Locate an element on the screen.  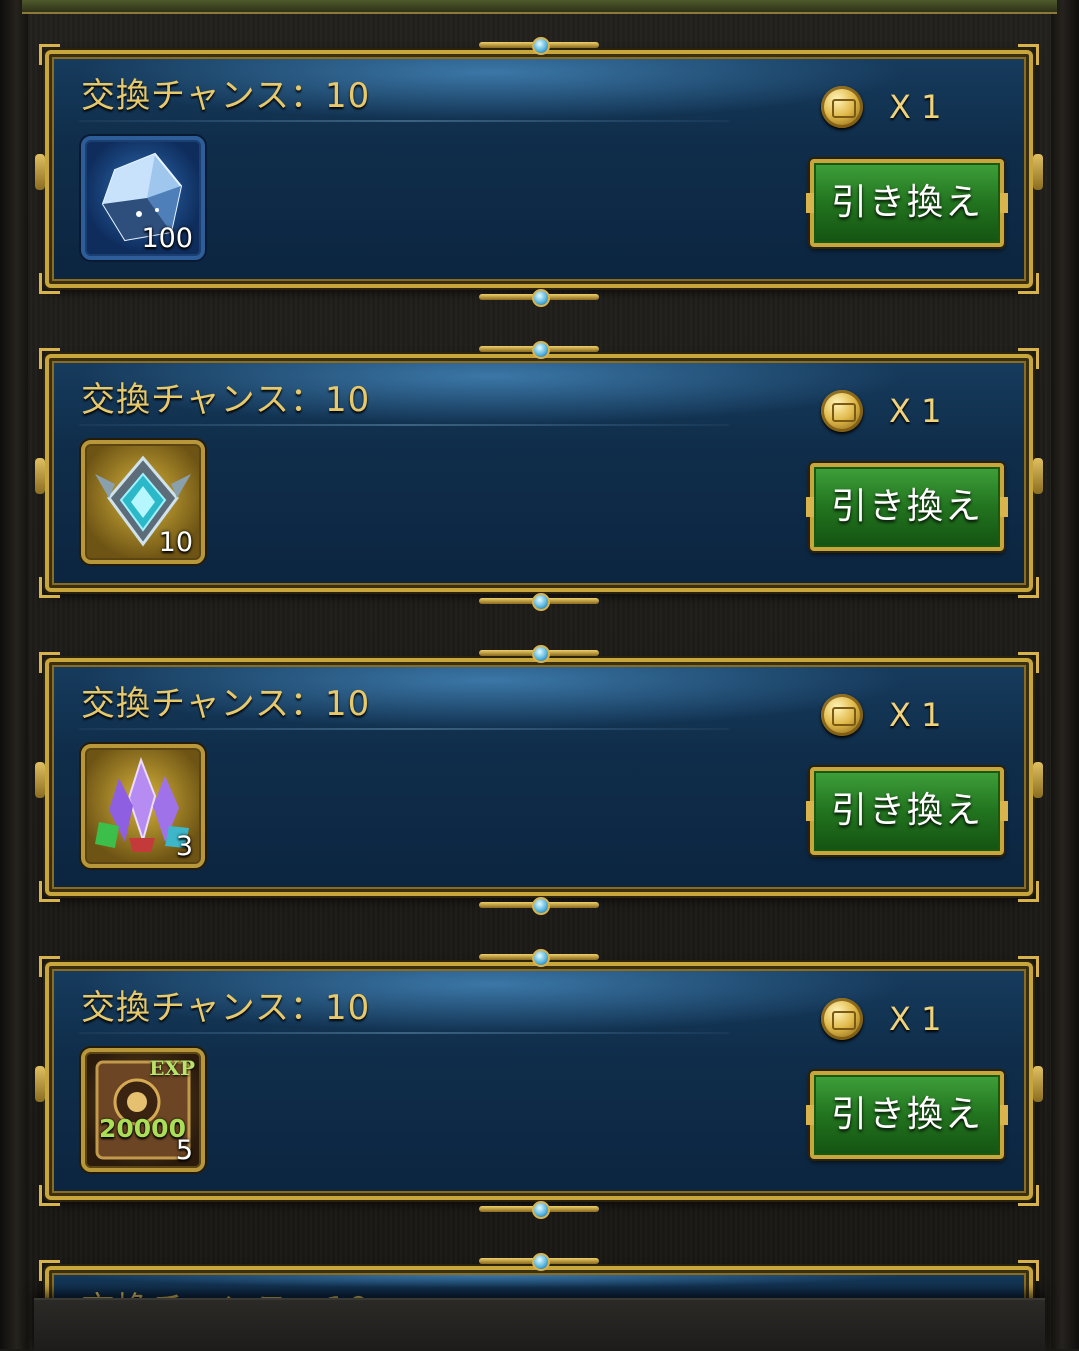
item-quantity: 100 is located at coordinates (167, 238).